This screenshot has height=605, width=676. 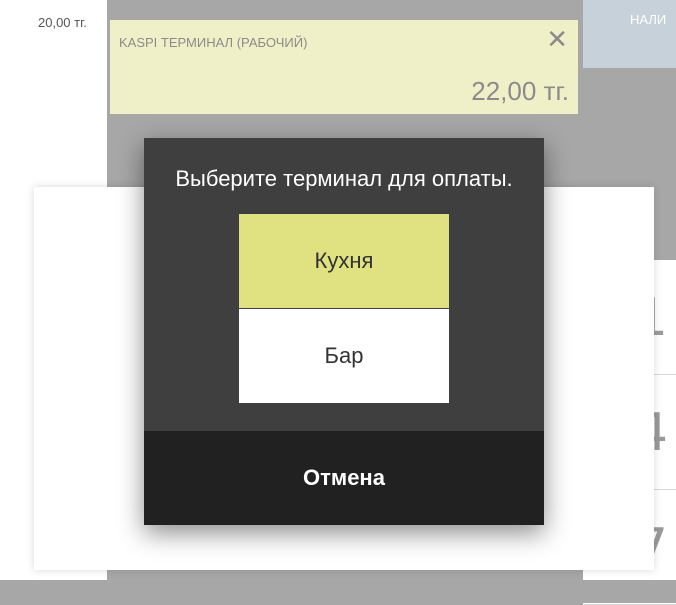 What do you see at coordinates (557, 39) in the screenshot?
I see `close-icon: ✕` at bounding box center [557, 39].